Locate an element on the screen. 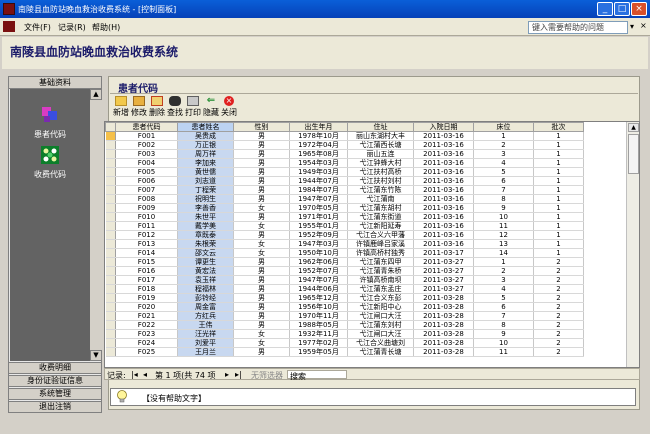 This screenshot has height=434, width=650. column-header: 患者代码 is located at coordinates (146, 127).